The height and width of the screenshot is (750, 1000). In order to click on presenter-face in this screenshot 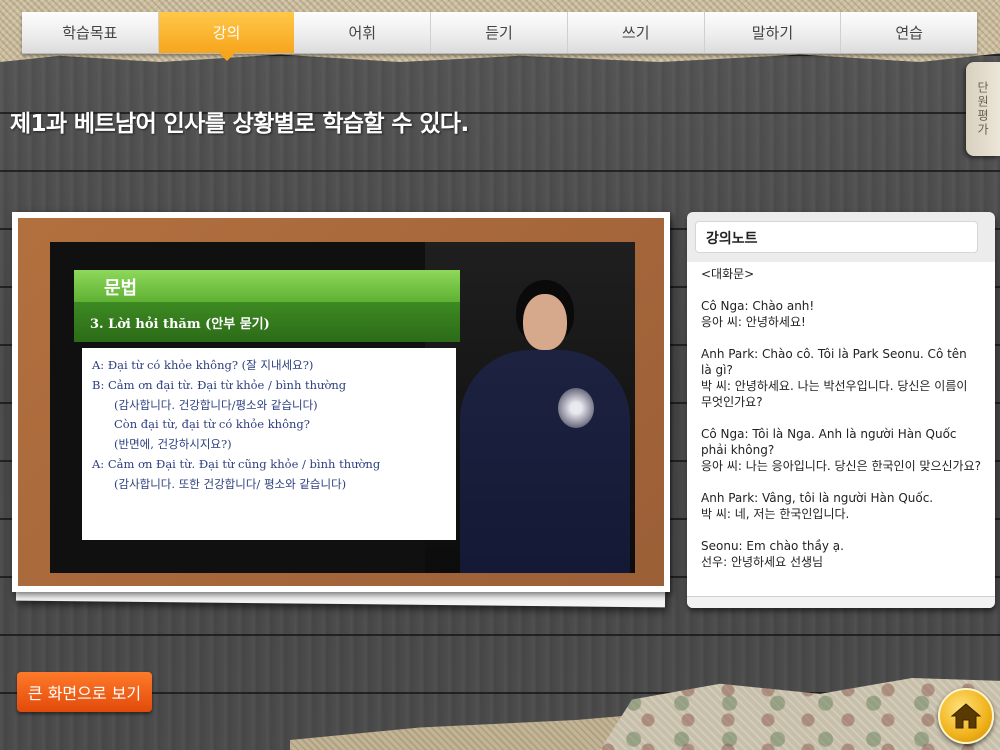, I will do `click(545, 322)`.